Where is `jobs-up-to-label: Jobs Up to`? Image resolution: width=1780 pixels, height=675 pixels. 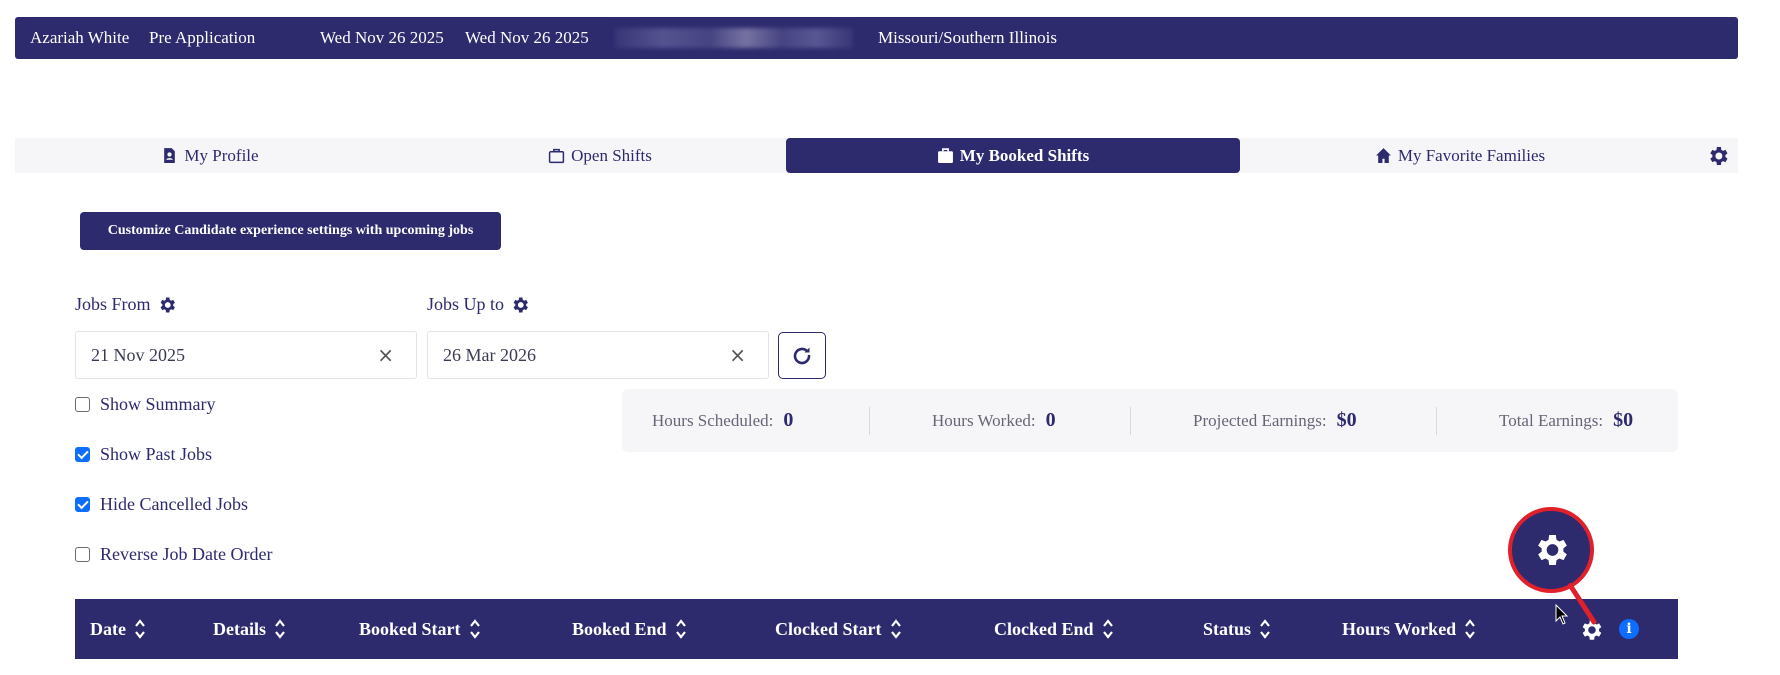 jobs-up-to-label: Jobs Up to is located at coordinates (478, 304).